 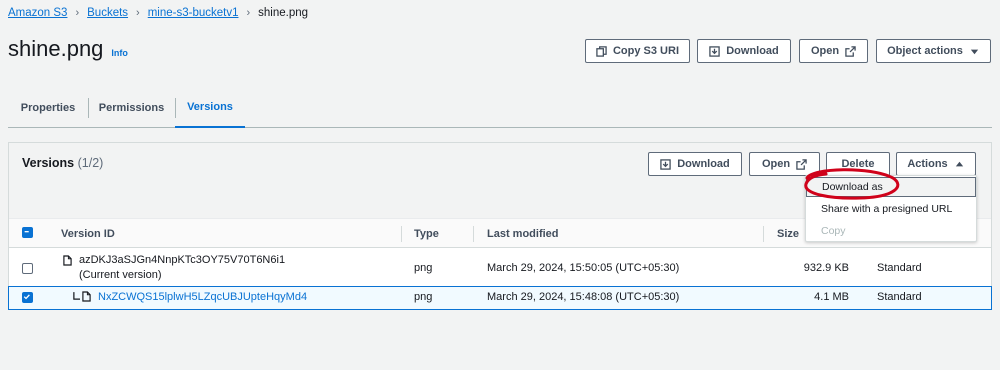 I want to click on info-link: Info, so click(x=119, y=53).